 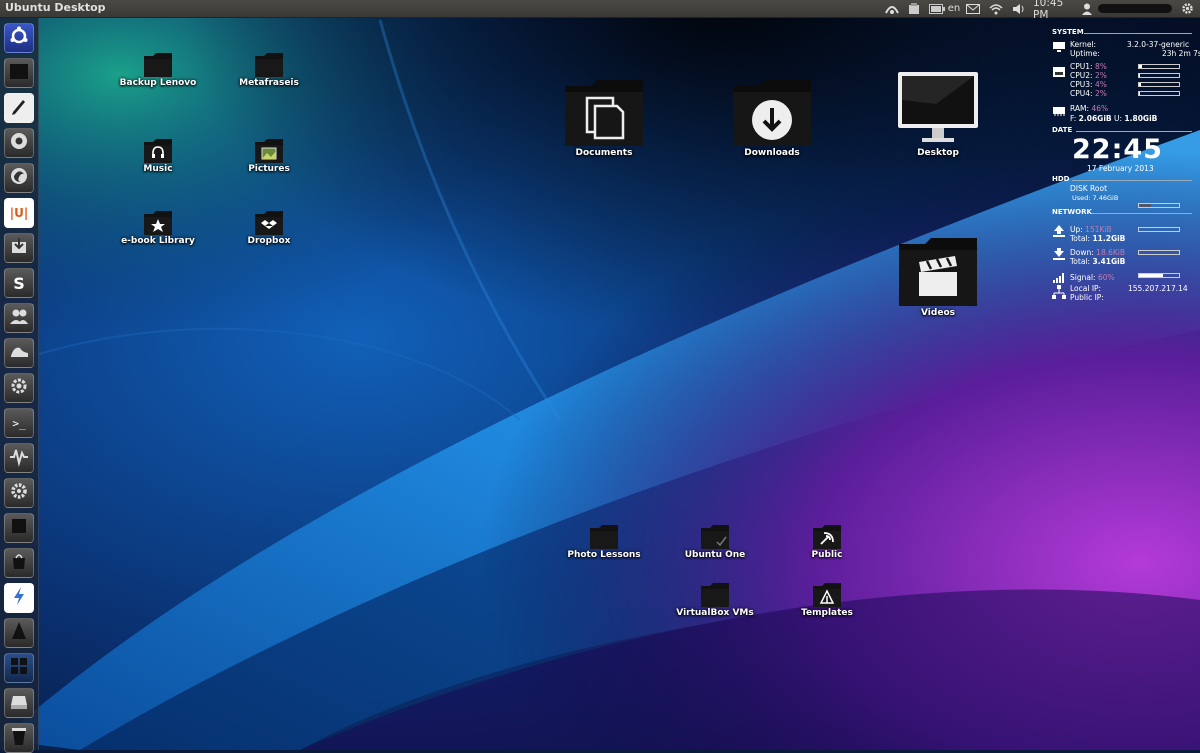 What do you see at coordinates (1159, 252) in the screenshot?
I see `net-down-bar` at bounding box center [1159, 252].